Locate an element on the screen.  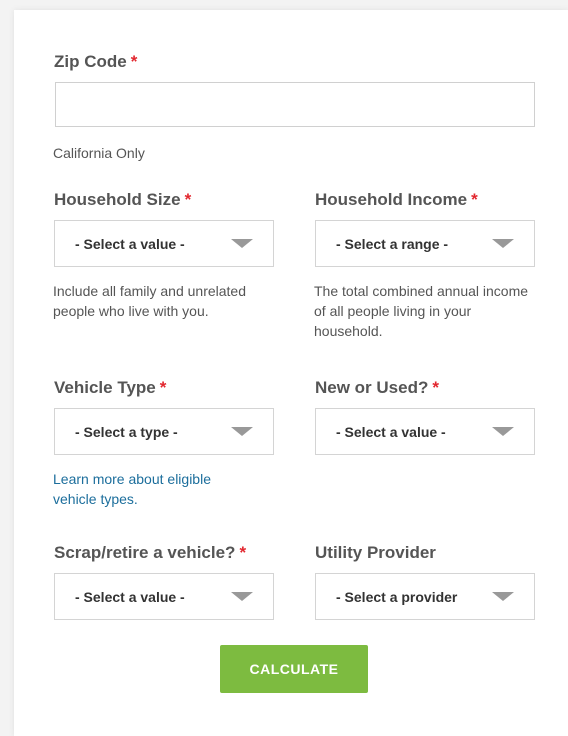
vehicle-type-label: Vehicle Type * is located at coordinates (110, 388).